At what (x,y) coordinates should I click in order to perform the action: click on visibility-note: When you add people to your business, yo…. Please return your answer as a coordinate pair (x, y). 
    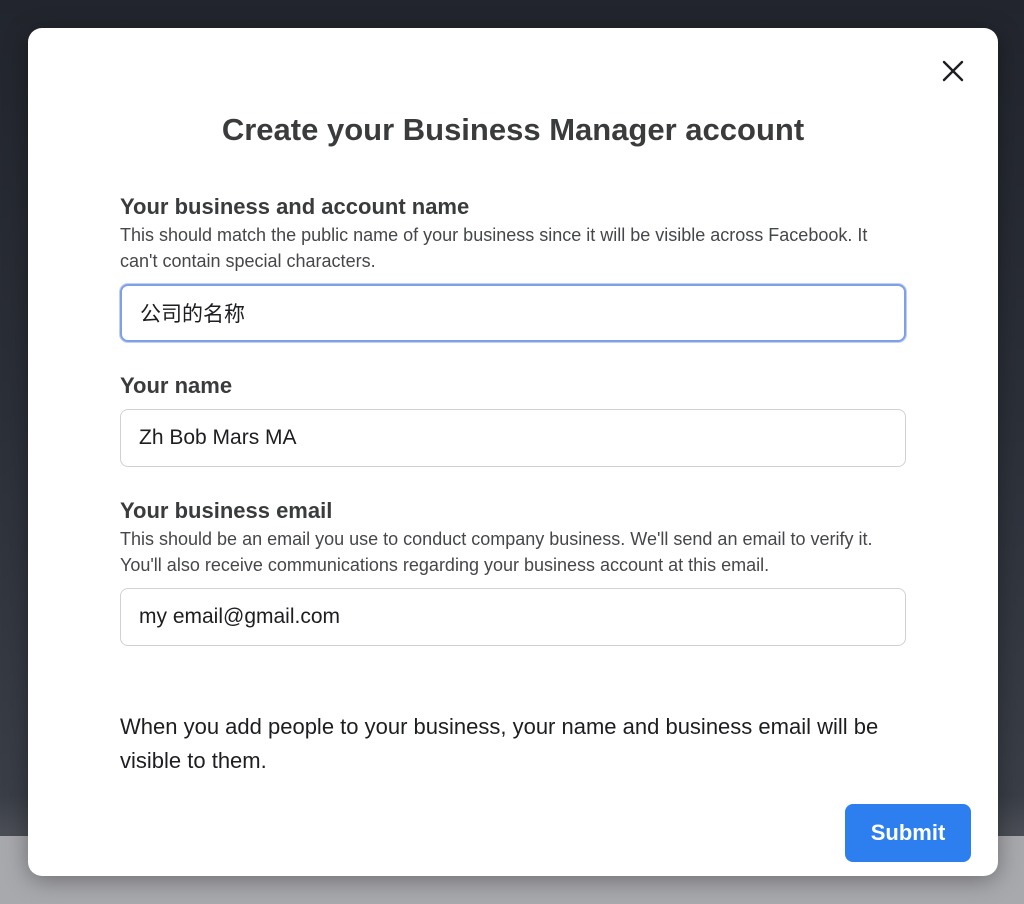
    Looking at the image, I should click on (499, 743).